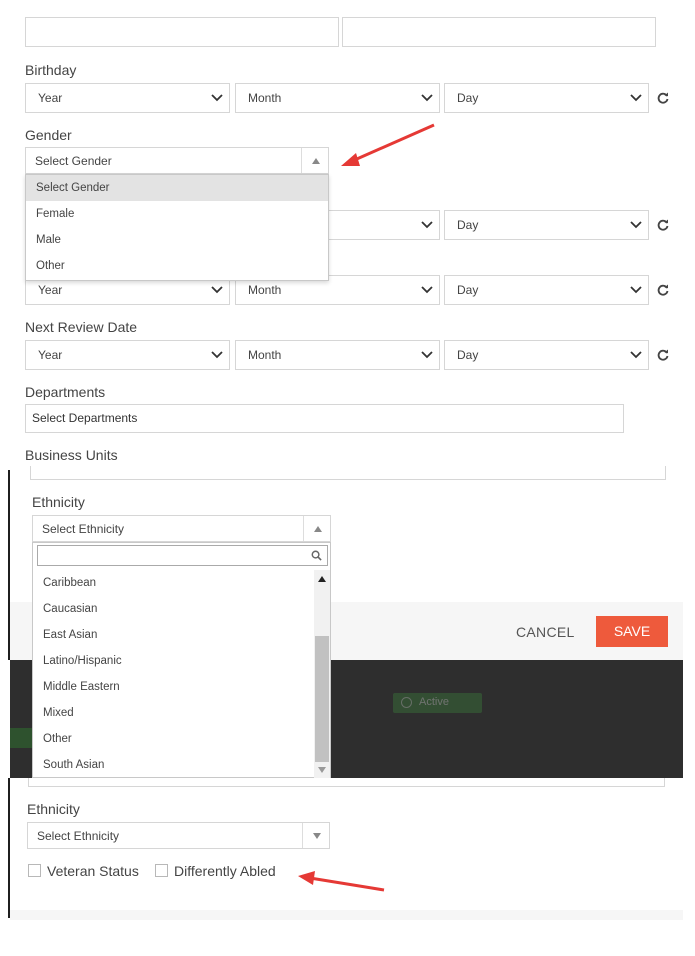  I want to click on gender-dropdown-list: Select Gender Female Male Other, so click(177, 227).